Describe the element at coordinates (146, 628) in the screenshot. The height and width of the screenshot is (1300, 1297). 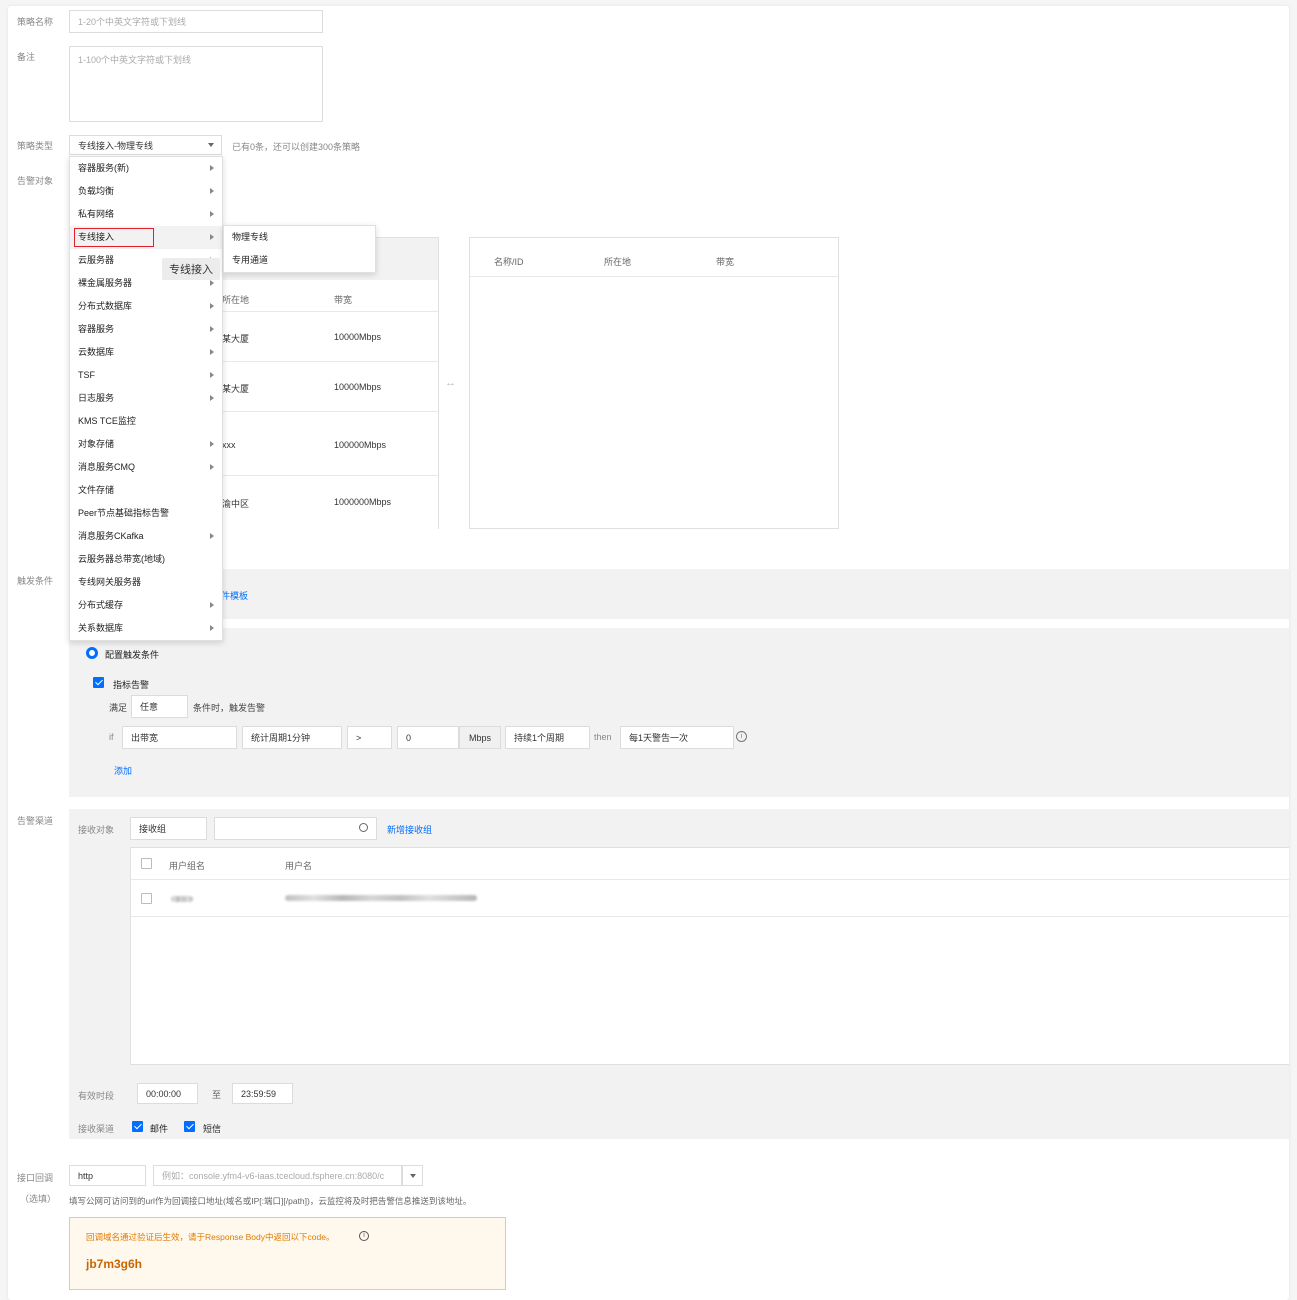
I see `menu-item: 关系数据库` at that location.